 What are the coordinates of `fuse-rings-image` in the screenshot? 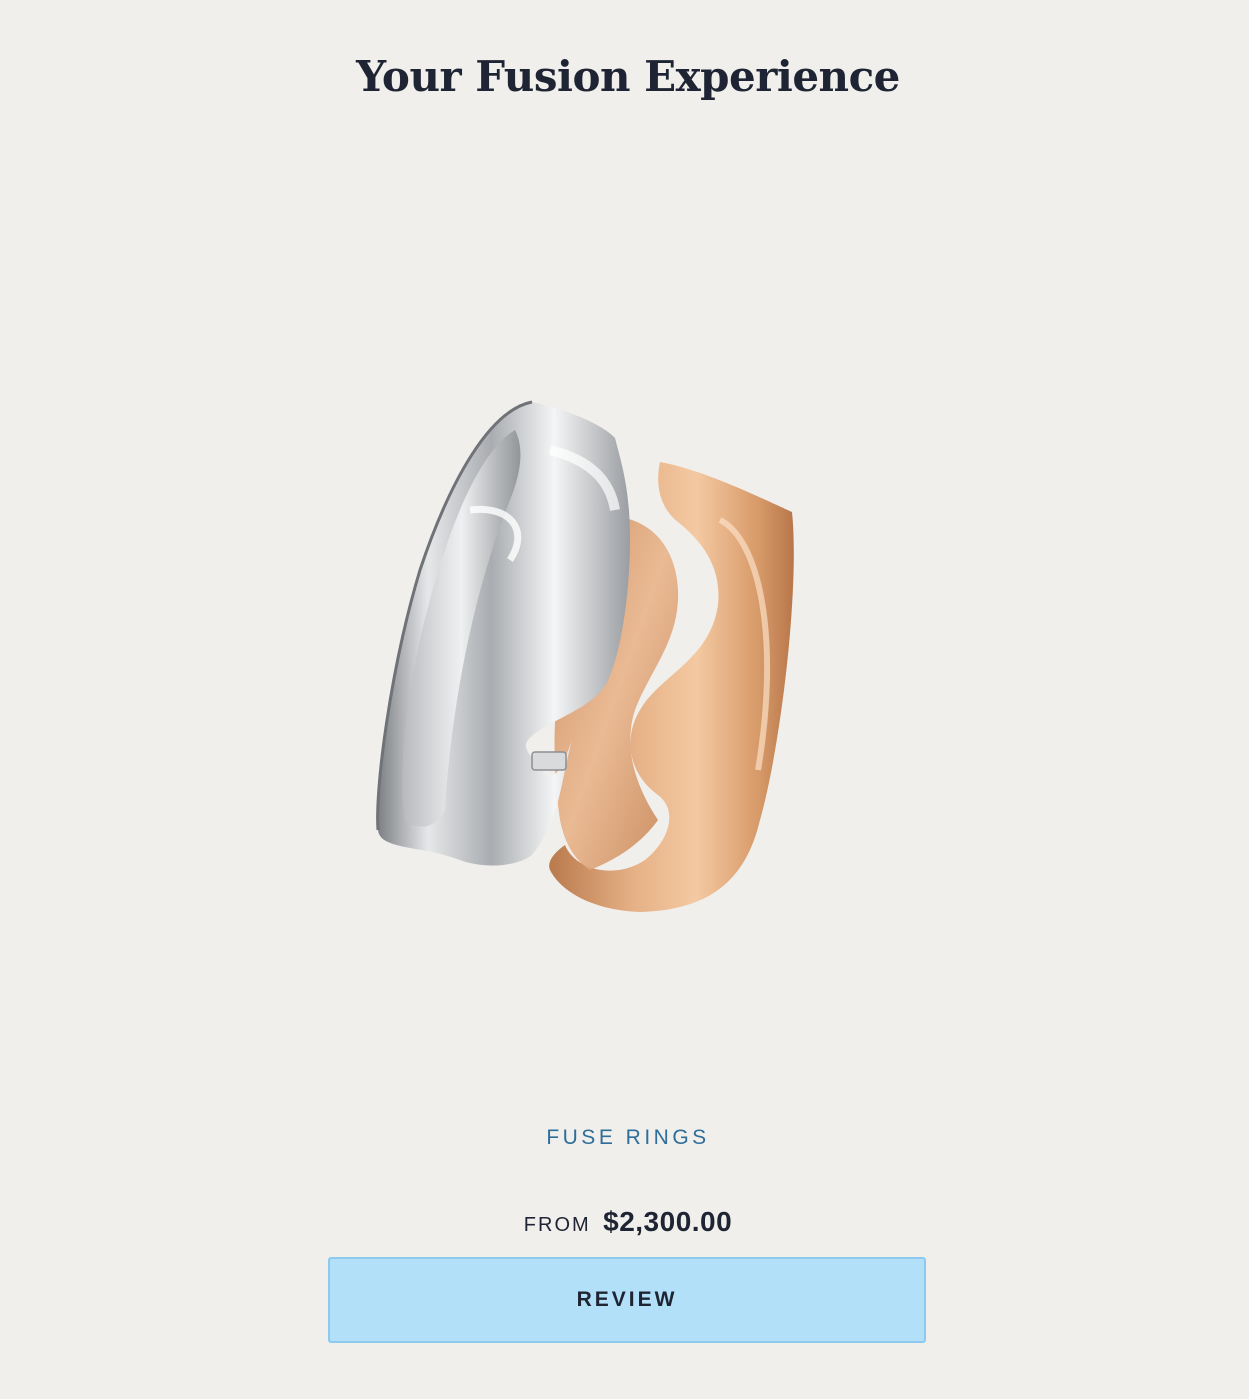 It's located at (590, 660).